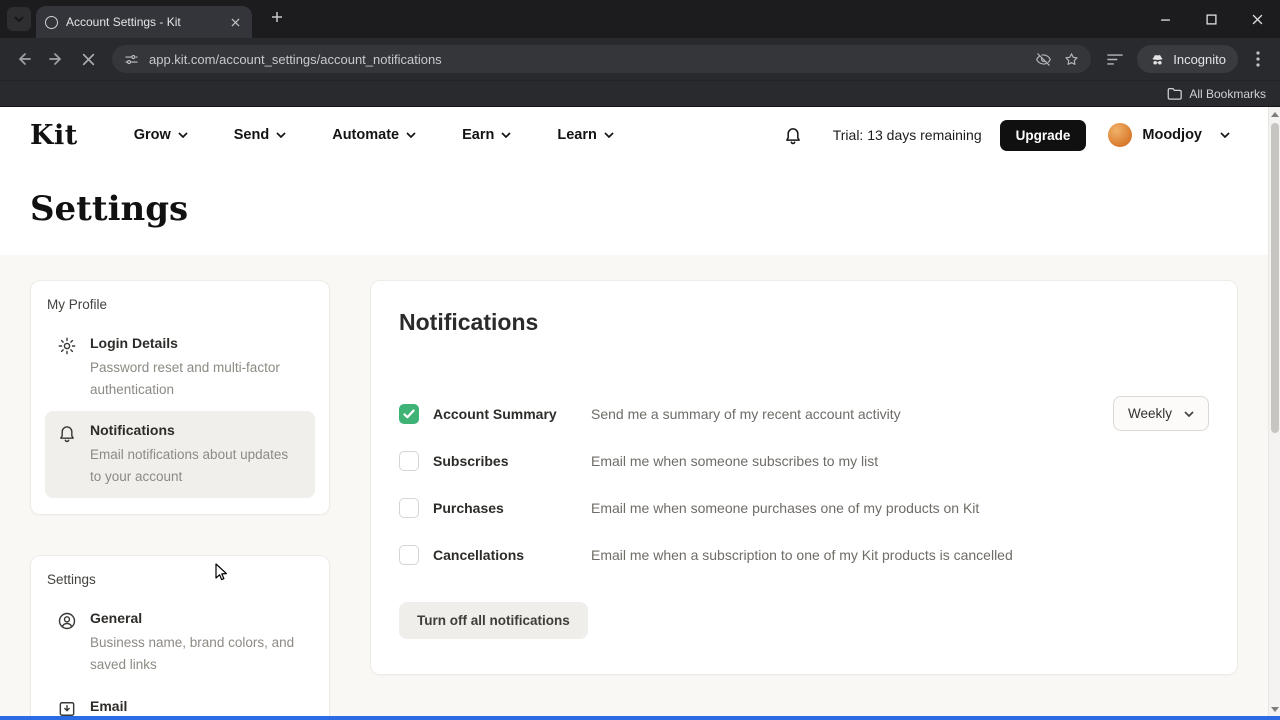  I want to click on frequency-value: Weekly, so click(1149, 413).